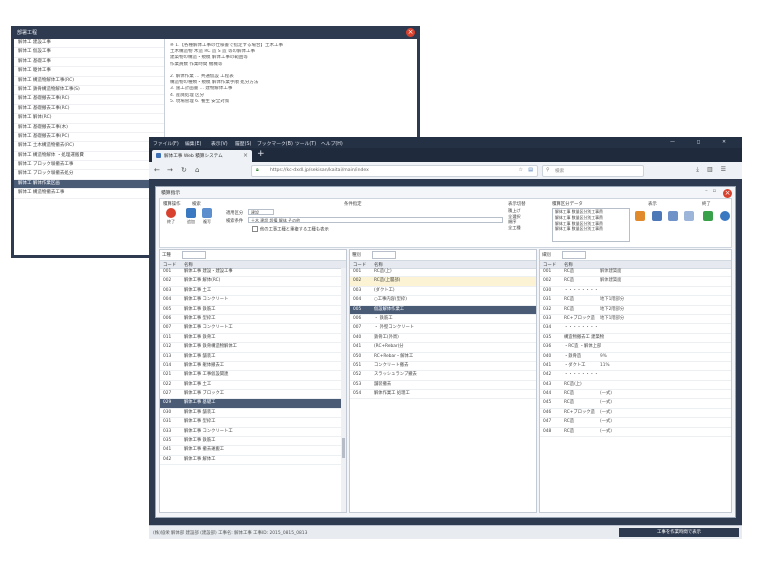  What do you see at coordinates (640, 216) in the screenshot?
I see `edit-tool-button` at bounding box center [640, 216].